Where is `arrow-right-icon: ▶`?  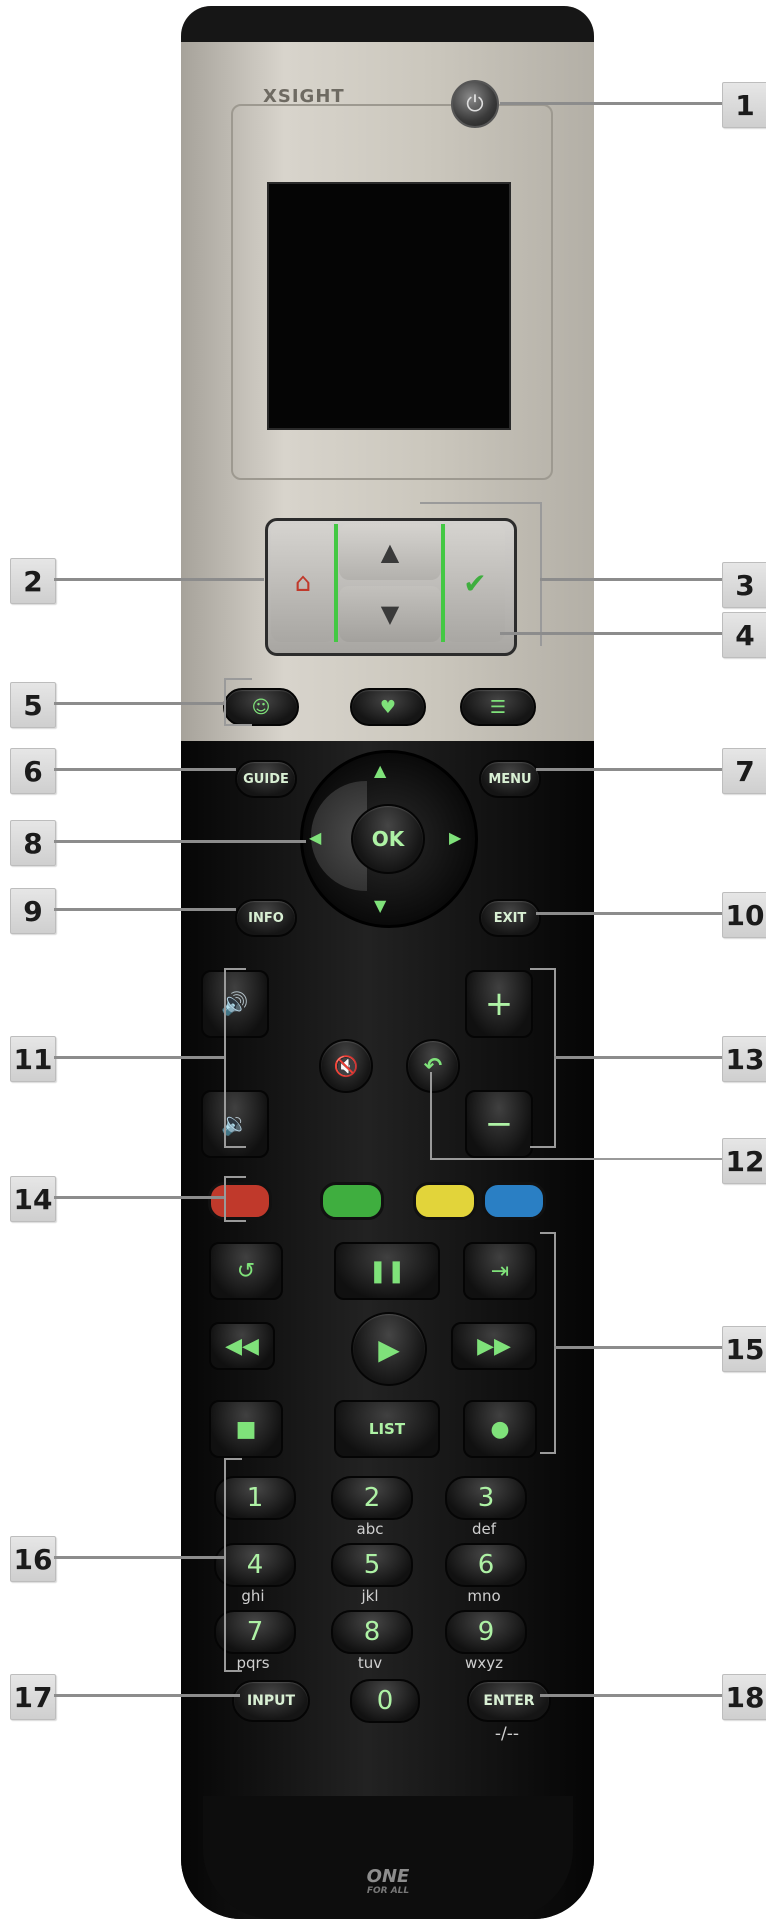
arrow-right-icon: ▶ is located at coordinates (455, 837).